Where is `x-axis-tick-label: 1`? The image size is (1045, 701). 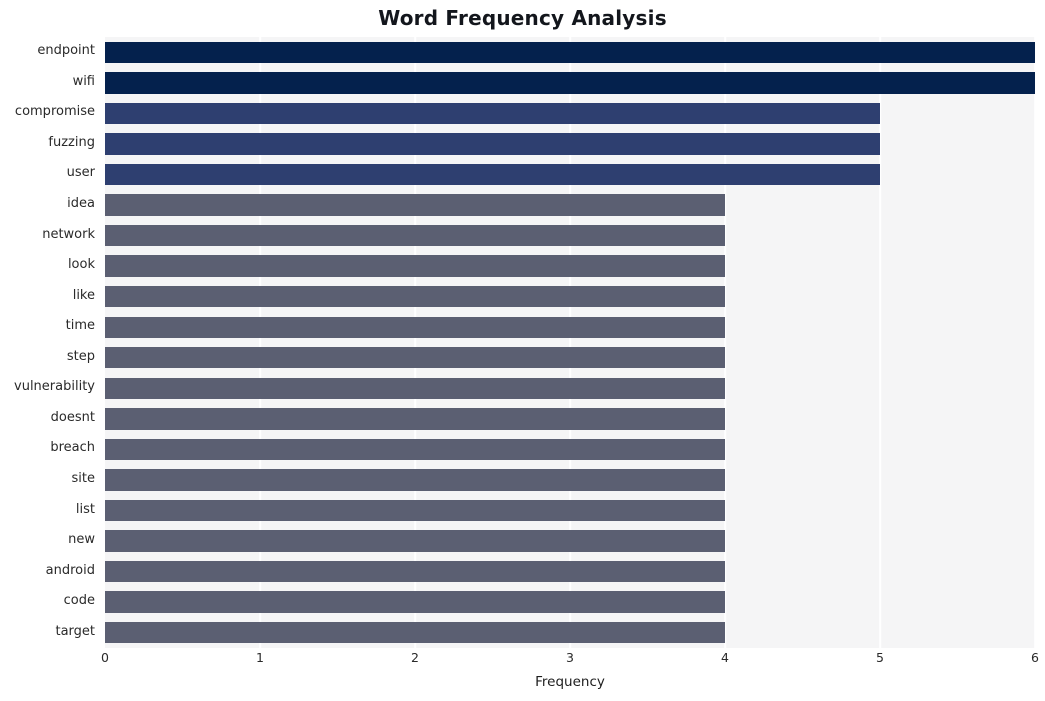 x-axis-tick-label: 1 is located at coordinates (260, 657).